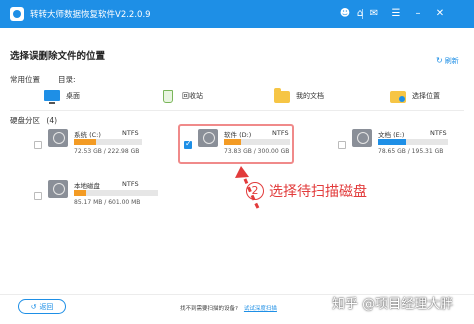  I want to click on footer-hint: 找不到需要扫描的设备? 试试深度扫描, so click(228, 308).